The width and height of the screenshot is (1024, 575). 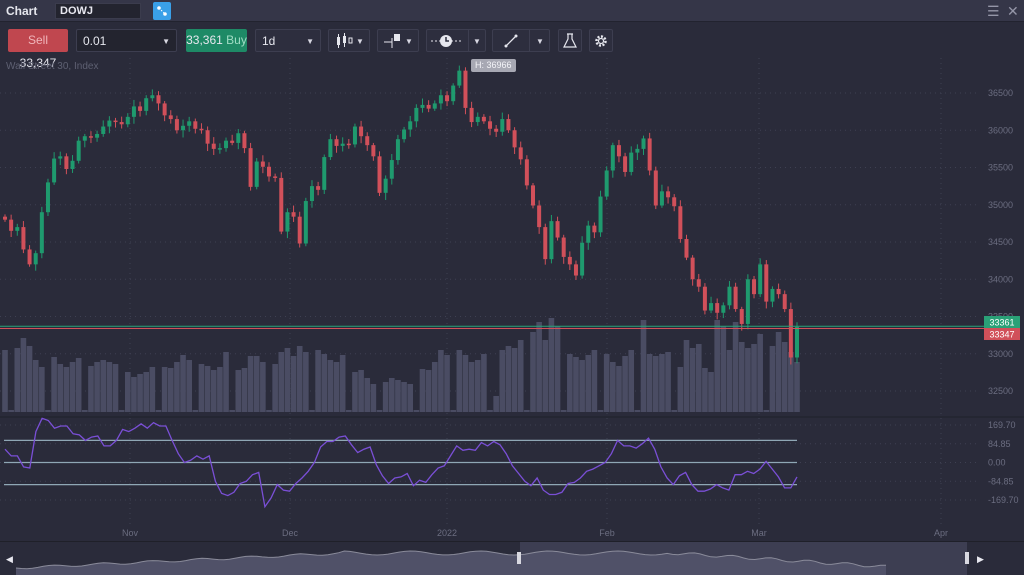 What do you see at coordinates (493, 65) in the screenshot?
I see `high-tooltip: H: 36966` at bounding box center [493, 65].